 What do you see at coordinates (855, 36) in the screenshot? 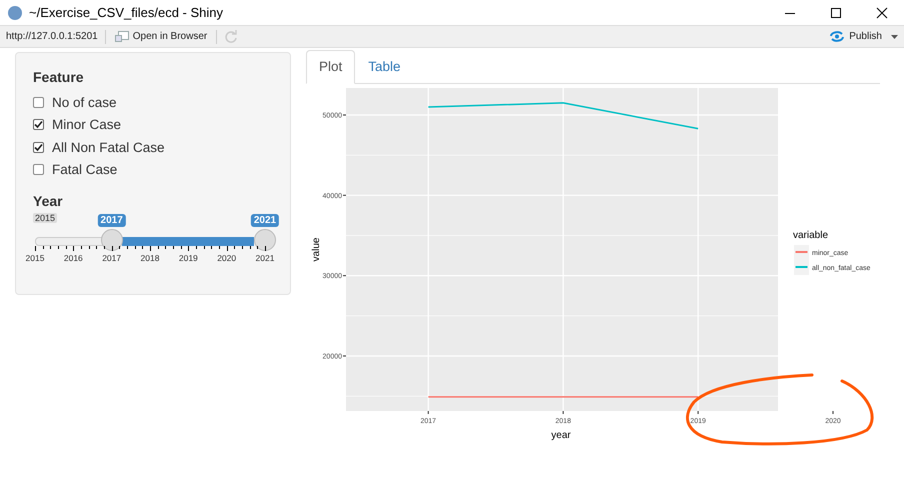
I see `publish-button: Publish` at bounding box center [855, 36].